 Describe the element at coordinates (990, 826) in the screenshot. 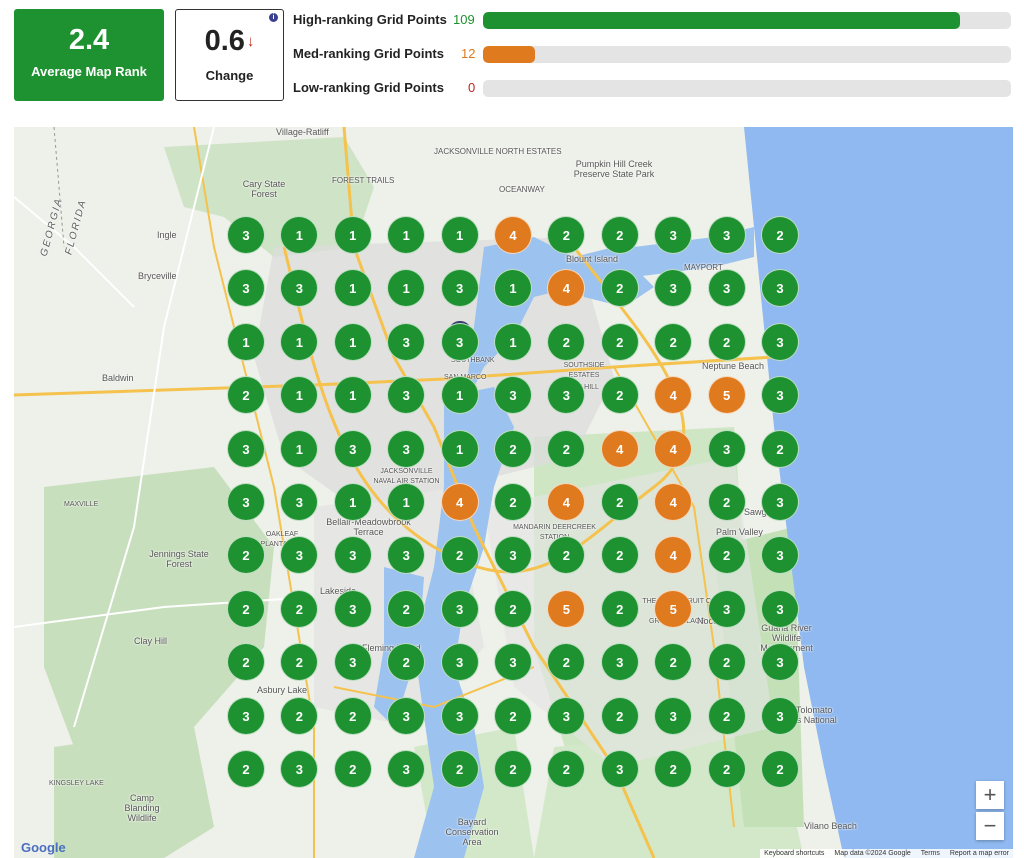

I see `zoom-out-button: −` at that location.